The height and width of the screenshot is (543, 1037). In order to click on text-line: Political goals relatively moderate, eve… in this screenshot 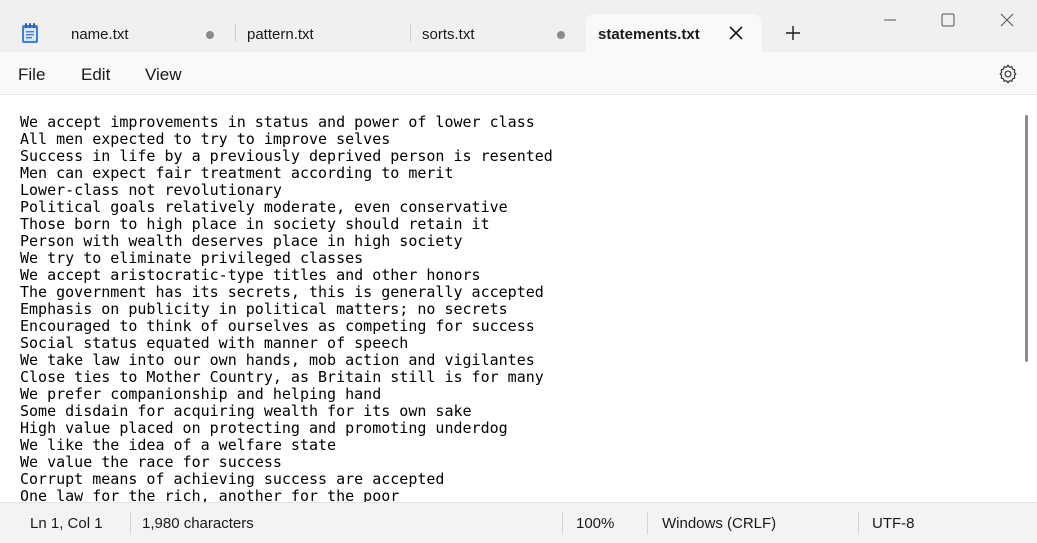, I will do `click(264, 207)`.